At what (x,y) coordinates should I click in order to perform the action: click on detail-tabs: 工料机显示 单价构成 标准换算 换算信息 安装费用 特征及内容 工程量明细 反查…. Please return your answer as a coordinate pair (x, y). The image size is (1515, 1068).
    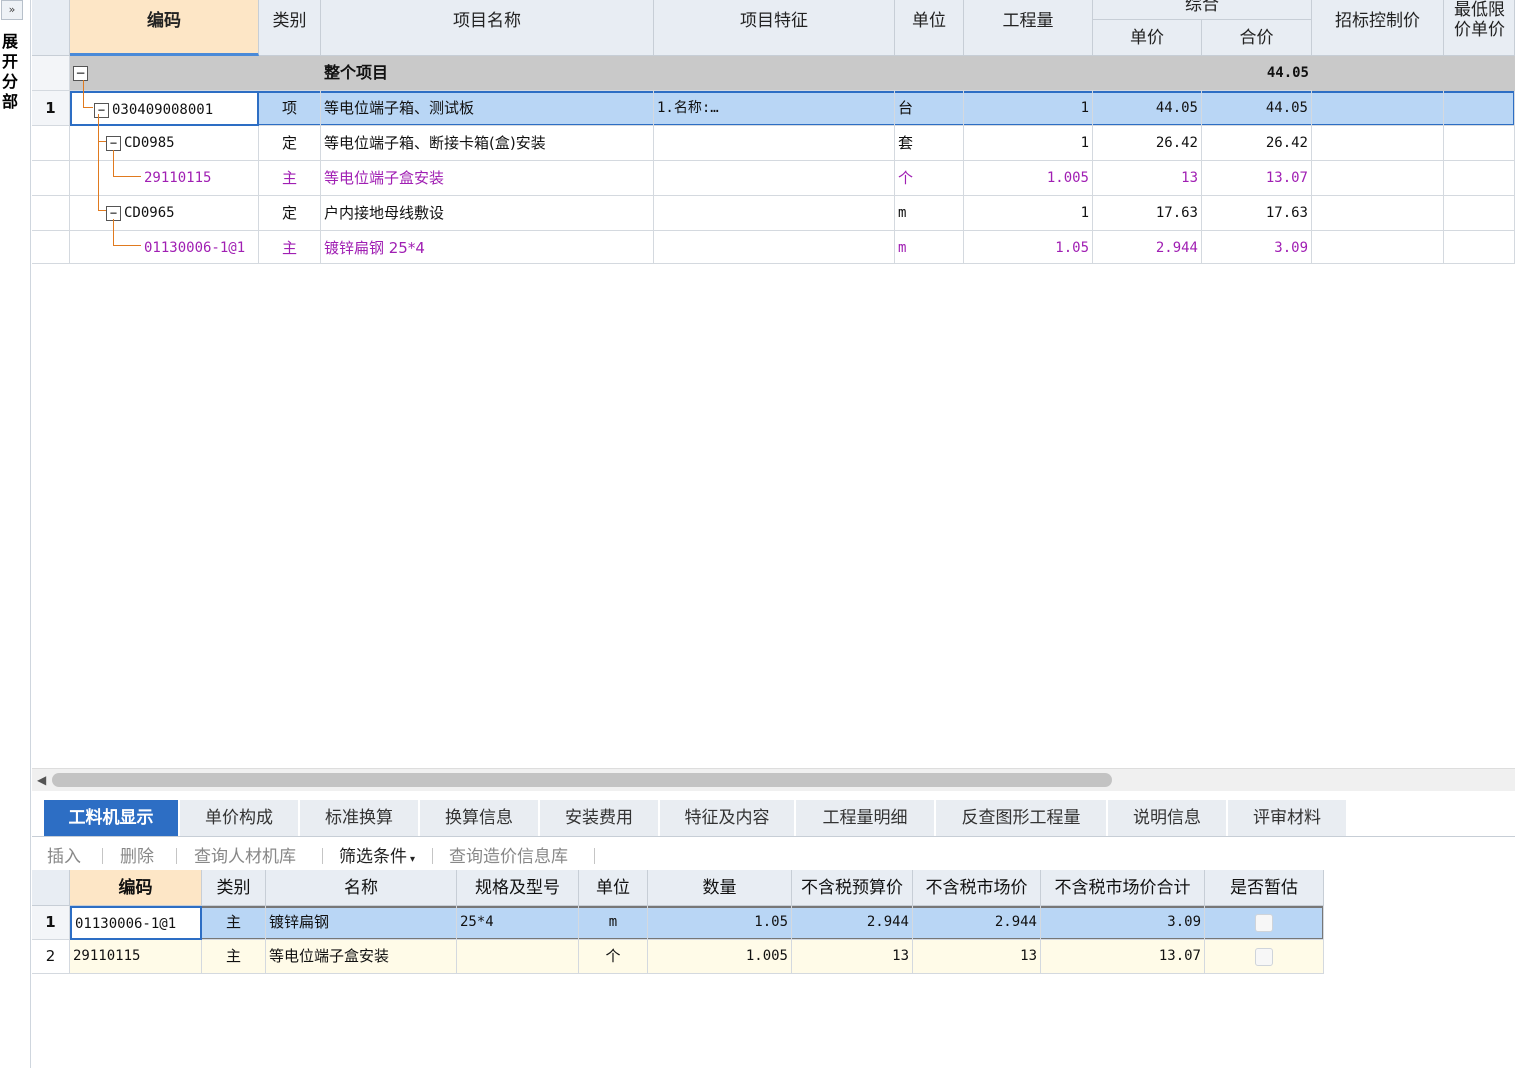
    Looking at the image, I should click on (773, 816).